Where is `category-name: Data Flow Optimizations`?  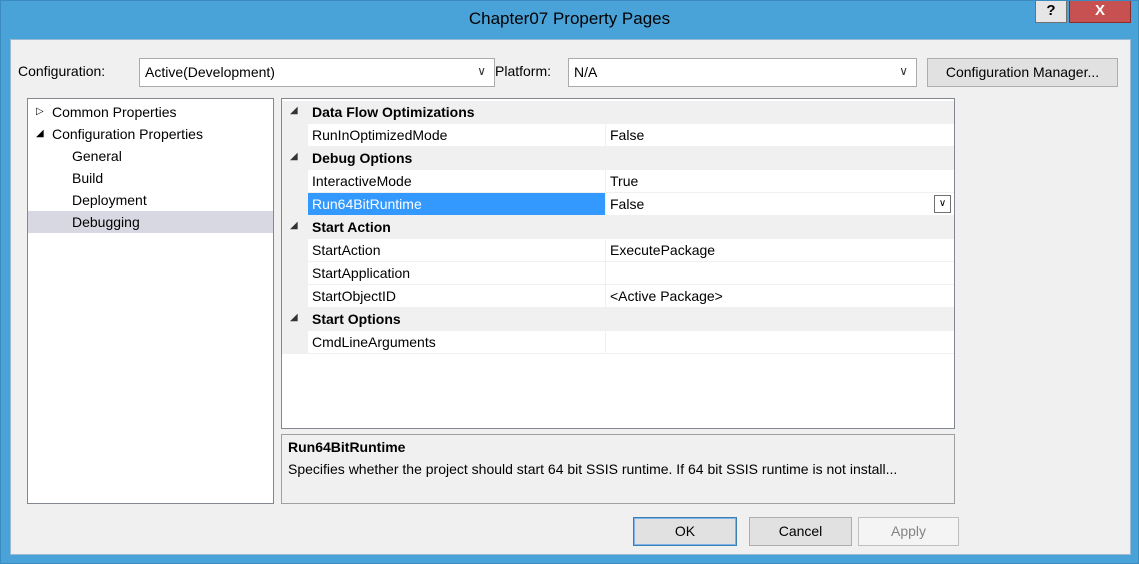 category-name: Data Flow Optimizations is located at coordinates (393, 112).